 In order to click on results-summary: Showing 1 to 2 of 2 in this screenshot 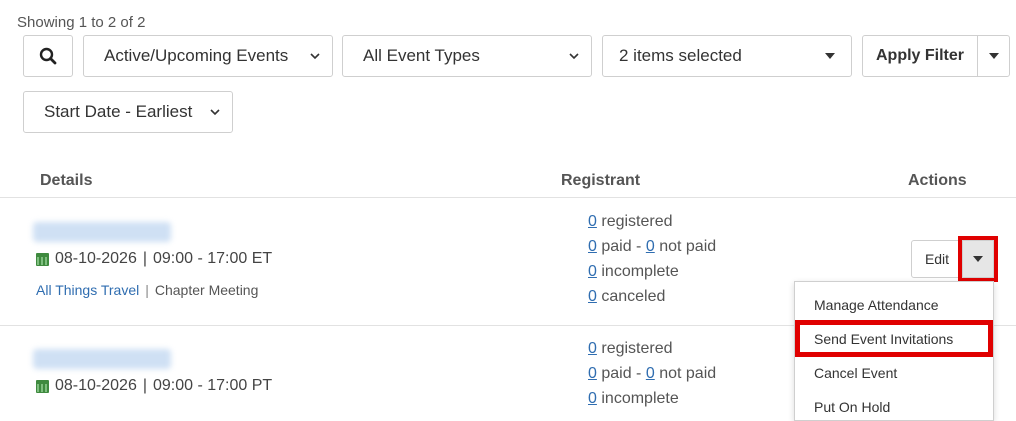, I will do `click(81, 22)`.